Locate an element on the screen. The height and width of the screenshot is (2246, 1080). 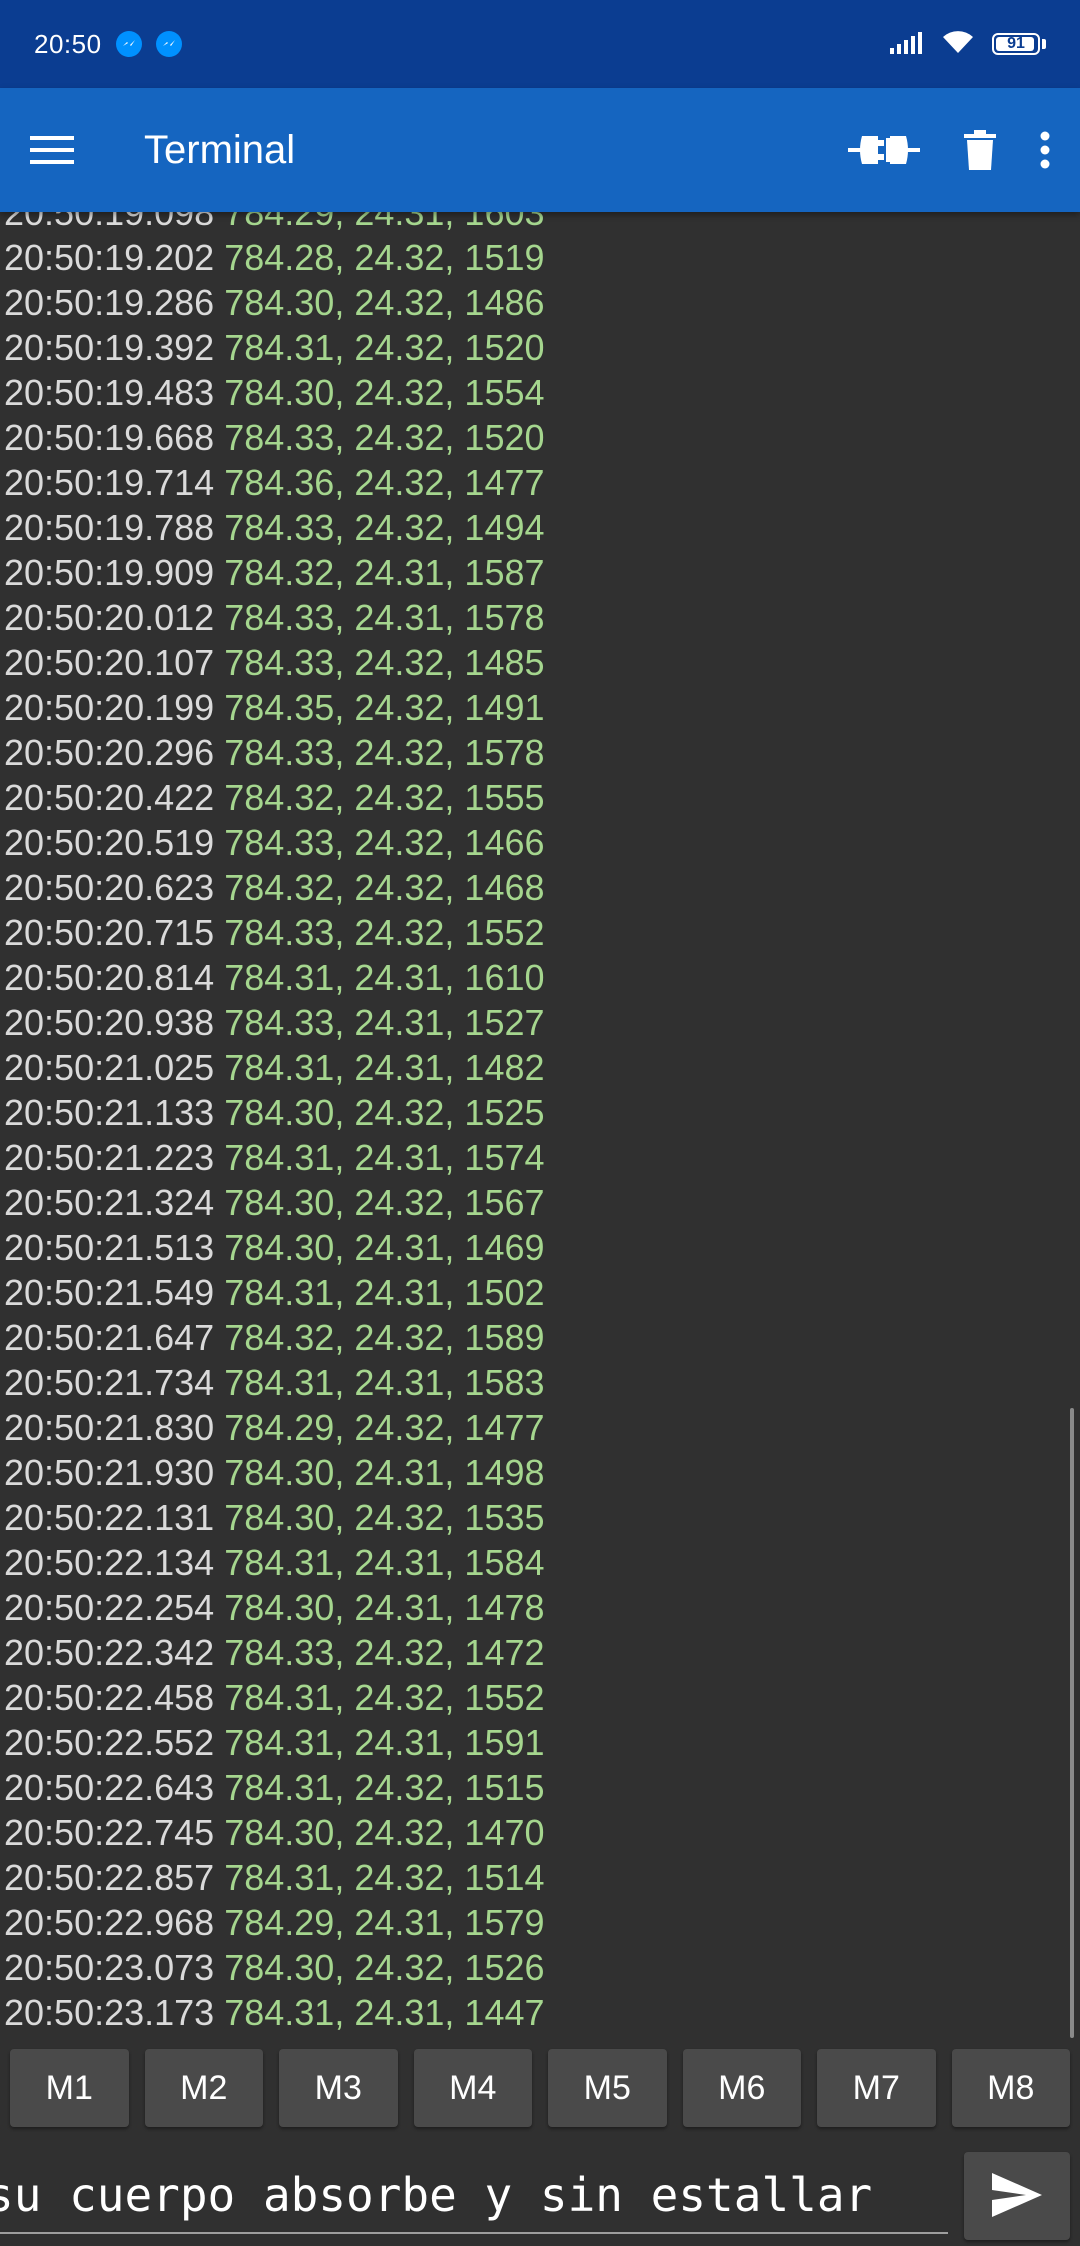
macro-bar: M1 M2 M3 M4 M5 M6 M7 M8 is located at coordinates (540, 2088).